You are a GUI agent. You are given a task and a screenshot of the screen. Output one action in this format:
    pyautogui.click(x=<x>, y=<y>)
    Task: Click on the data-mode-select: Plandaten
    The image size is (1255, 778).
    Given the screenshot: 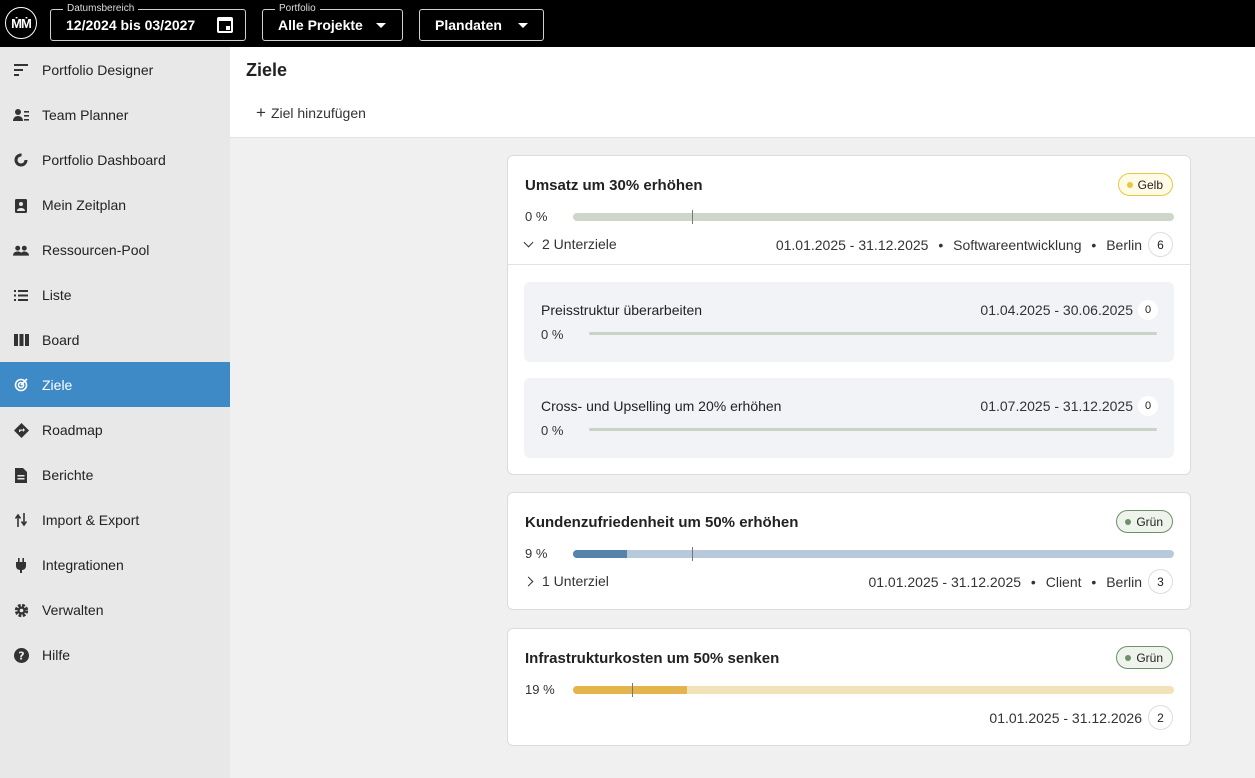 What is the action you would take?
    pyautogui.click(x=481, y=25)
    